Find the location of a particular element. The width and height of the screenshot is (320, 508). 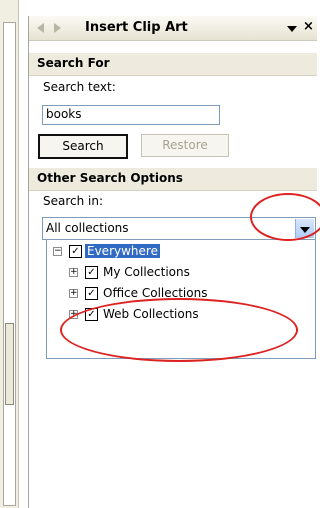

tree-node-everywhere: − ✓ Everywhere is located at coordinates (177, 252).